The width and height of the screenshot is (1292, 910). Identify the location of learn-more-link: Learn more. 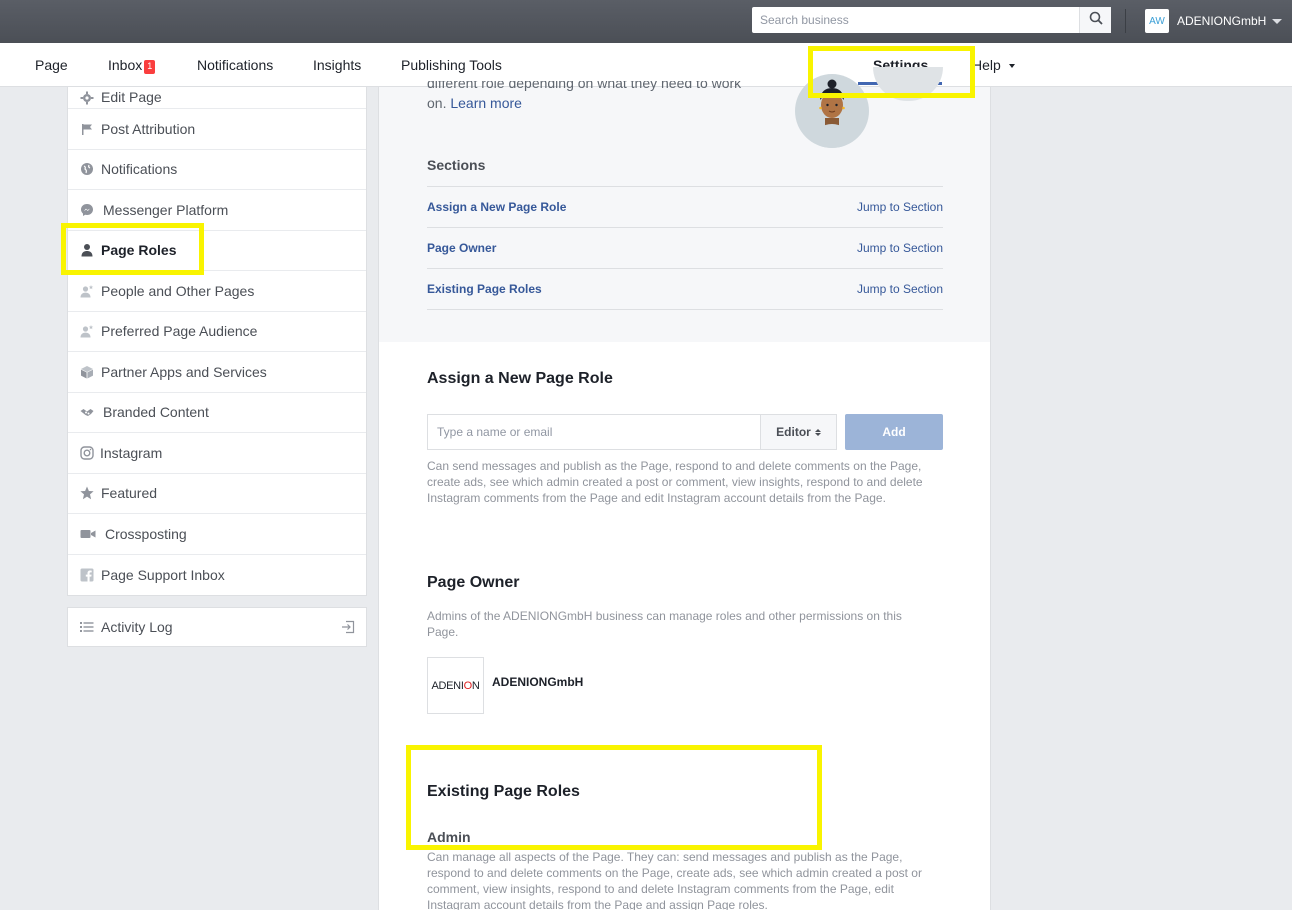
(486, 103).